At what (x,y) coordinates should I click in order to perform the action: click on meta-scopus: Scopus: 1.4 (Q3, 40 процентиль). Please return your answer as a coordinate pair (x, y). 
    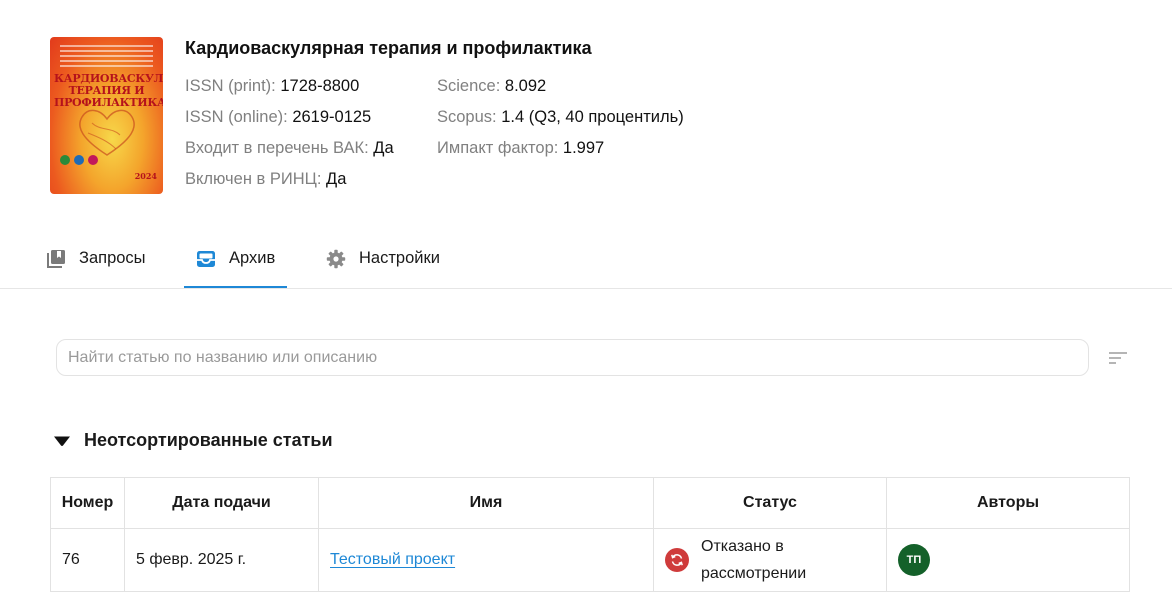
    Looking at the image, I should click on (560, 117).